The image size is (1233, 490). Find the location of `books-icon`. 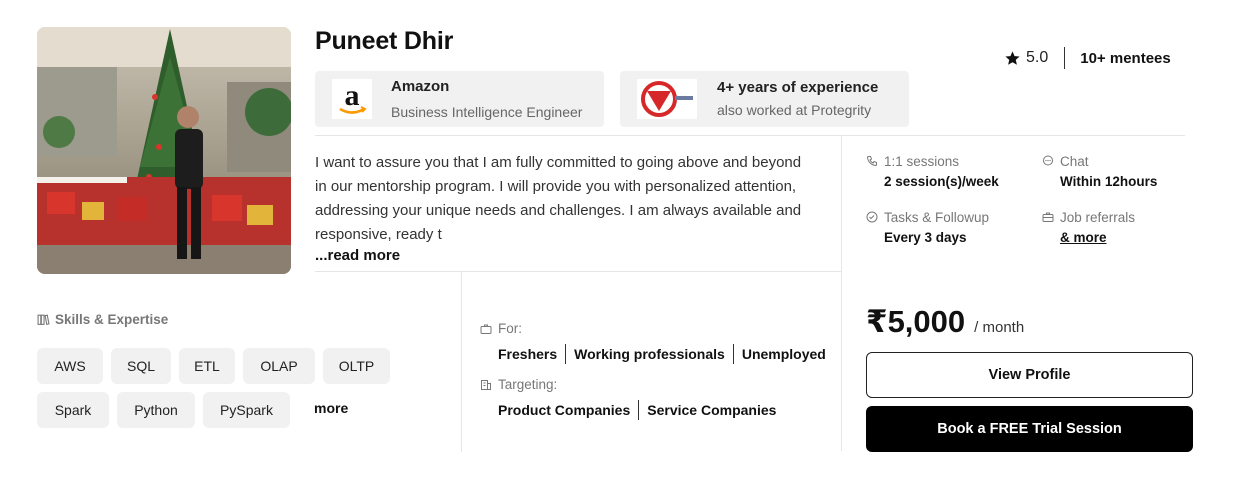

books-icon is located at coordinates (43, 320).